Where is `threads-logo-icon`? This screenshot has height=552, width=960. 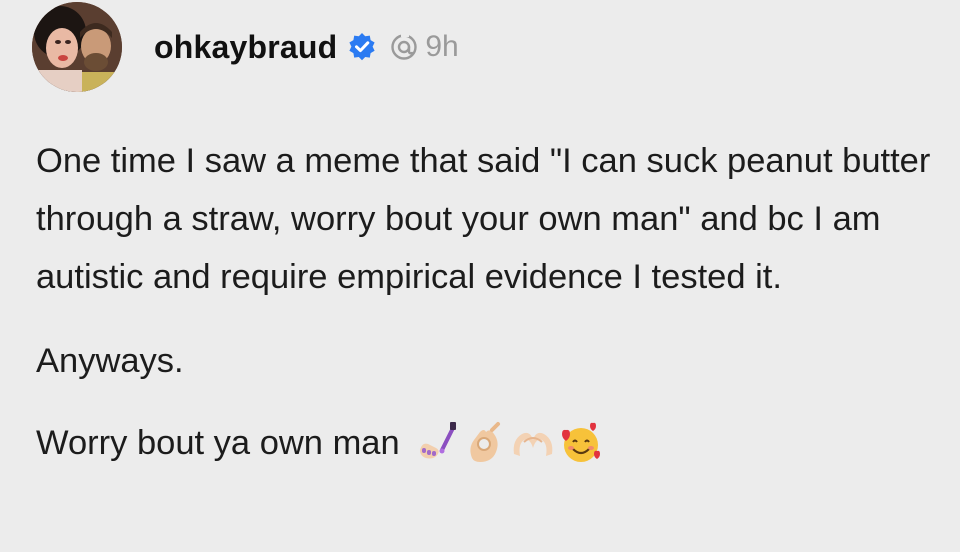 threads-logo-icon is located at coordinates (404, 47).